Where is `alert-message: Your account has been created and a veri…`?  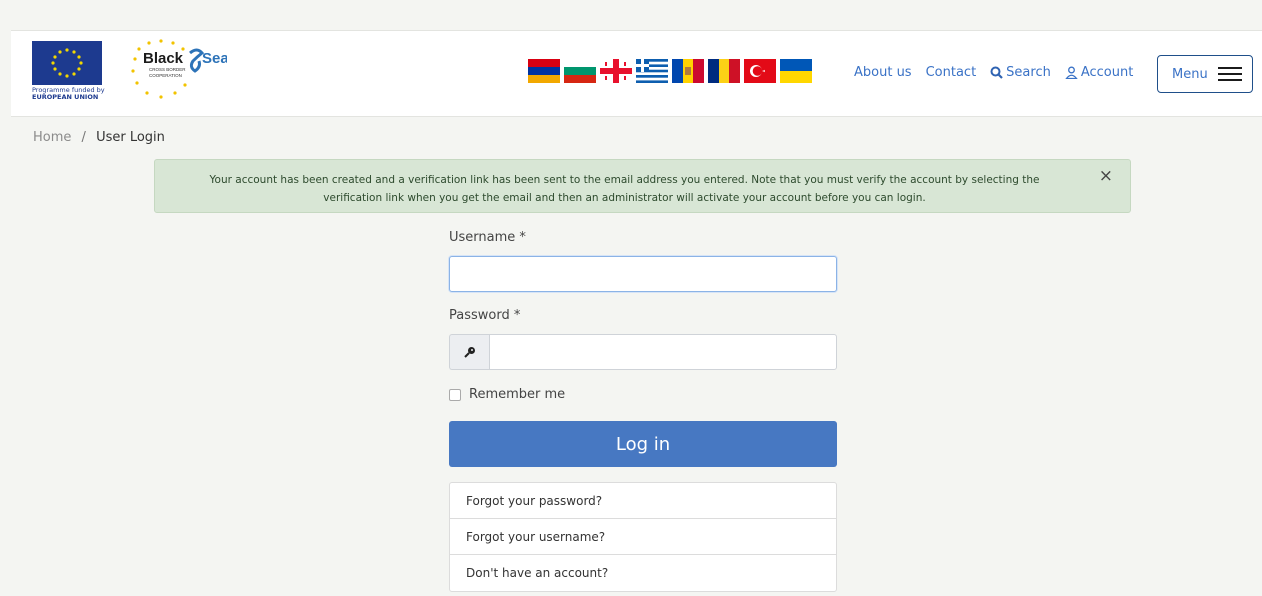
alert-message: Your account has been created and a veri… is located at coordinates (624, 189).